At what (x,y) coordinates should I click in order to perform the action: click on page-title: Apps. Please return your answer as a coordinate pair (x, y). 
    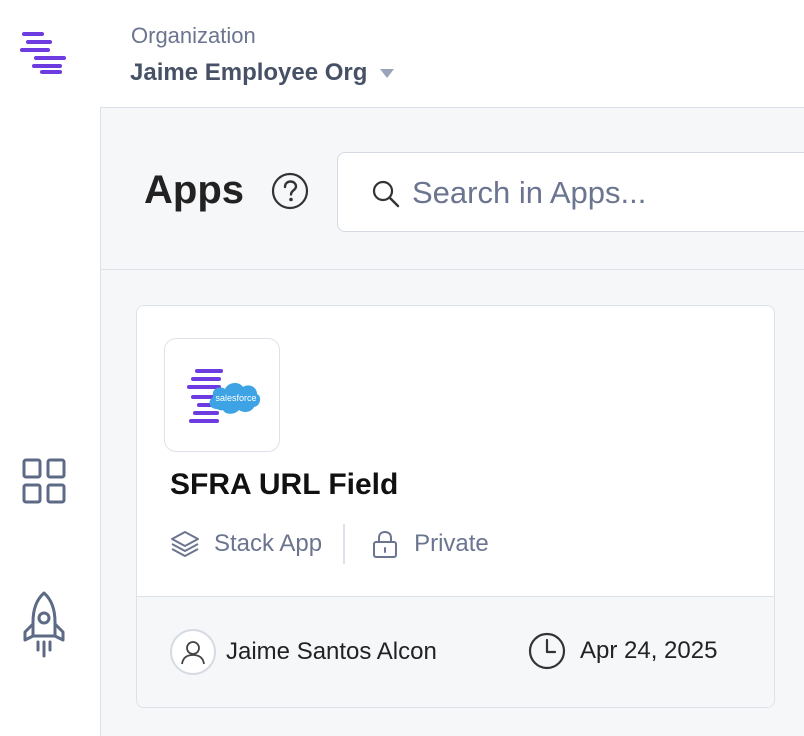
    Looking at the image, I should click on (194, 190).